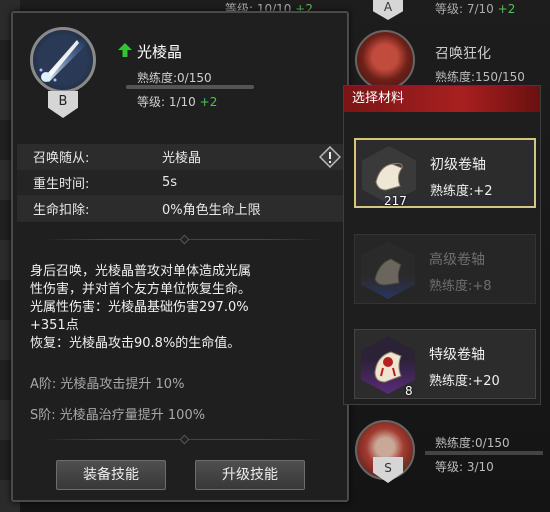 The image size is (550, 512). What do you see at coordinates (445, 269) in the screenshot?
I see `material-item-advanced-scroll: 高级卷轴 熟练度:+8` at bounding box center [445, 269].